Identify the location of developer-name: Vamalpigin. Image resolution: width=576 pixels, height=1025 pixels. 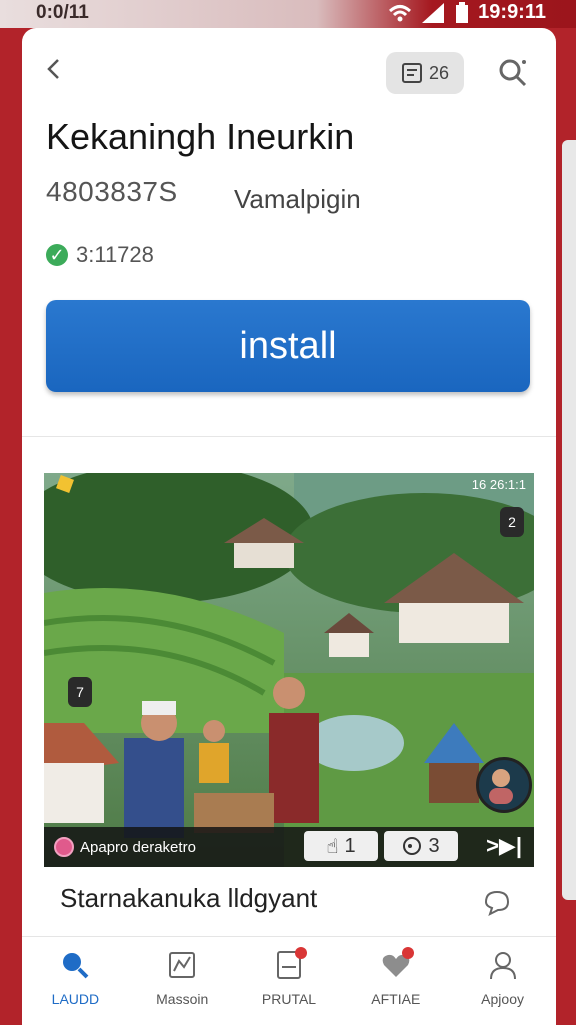
(297, 199).